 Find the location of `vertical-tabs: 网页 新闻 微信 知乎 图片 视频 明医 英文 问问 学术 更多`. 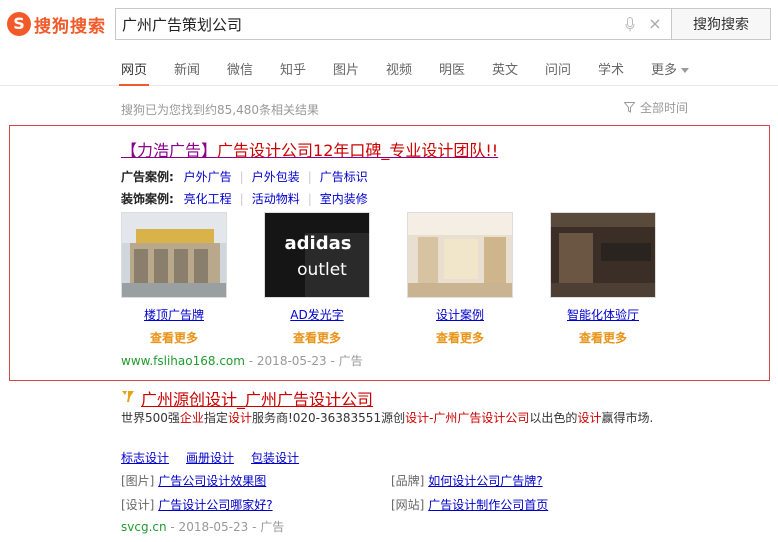

vertical-tabs: 网页 新闻 微信 知乎 图片 视频 明医 英文 问问 学术 更多 is located at coordinates (389, 69).